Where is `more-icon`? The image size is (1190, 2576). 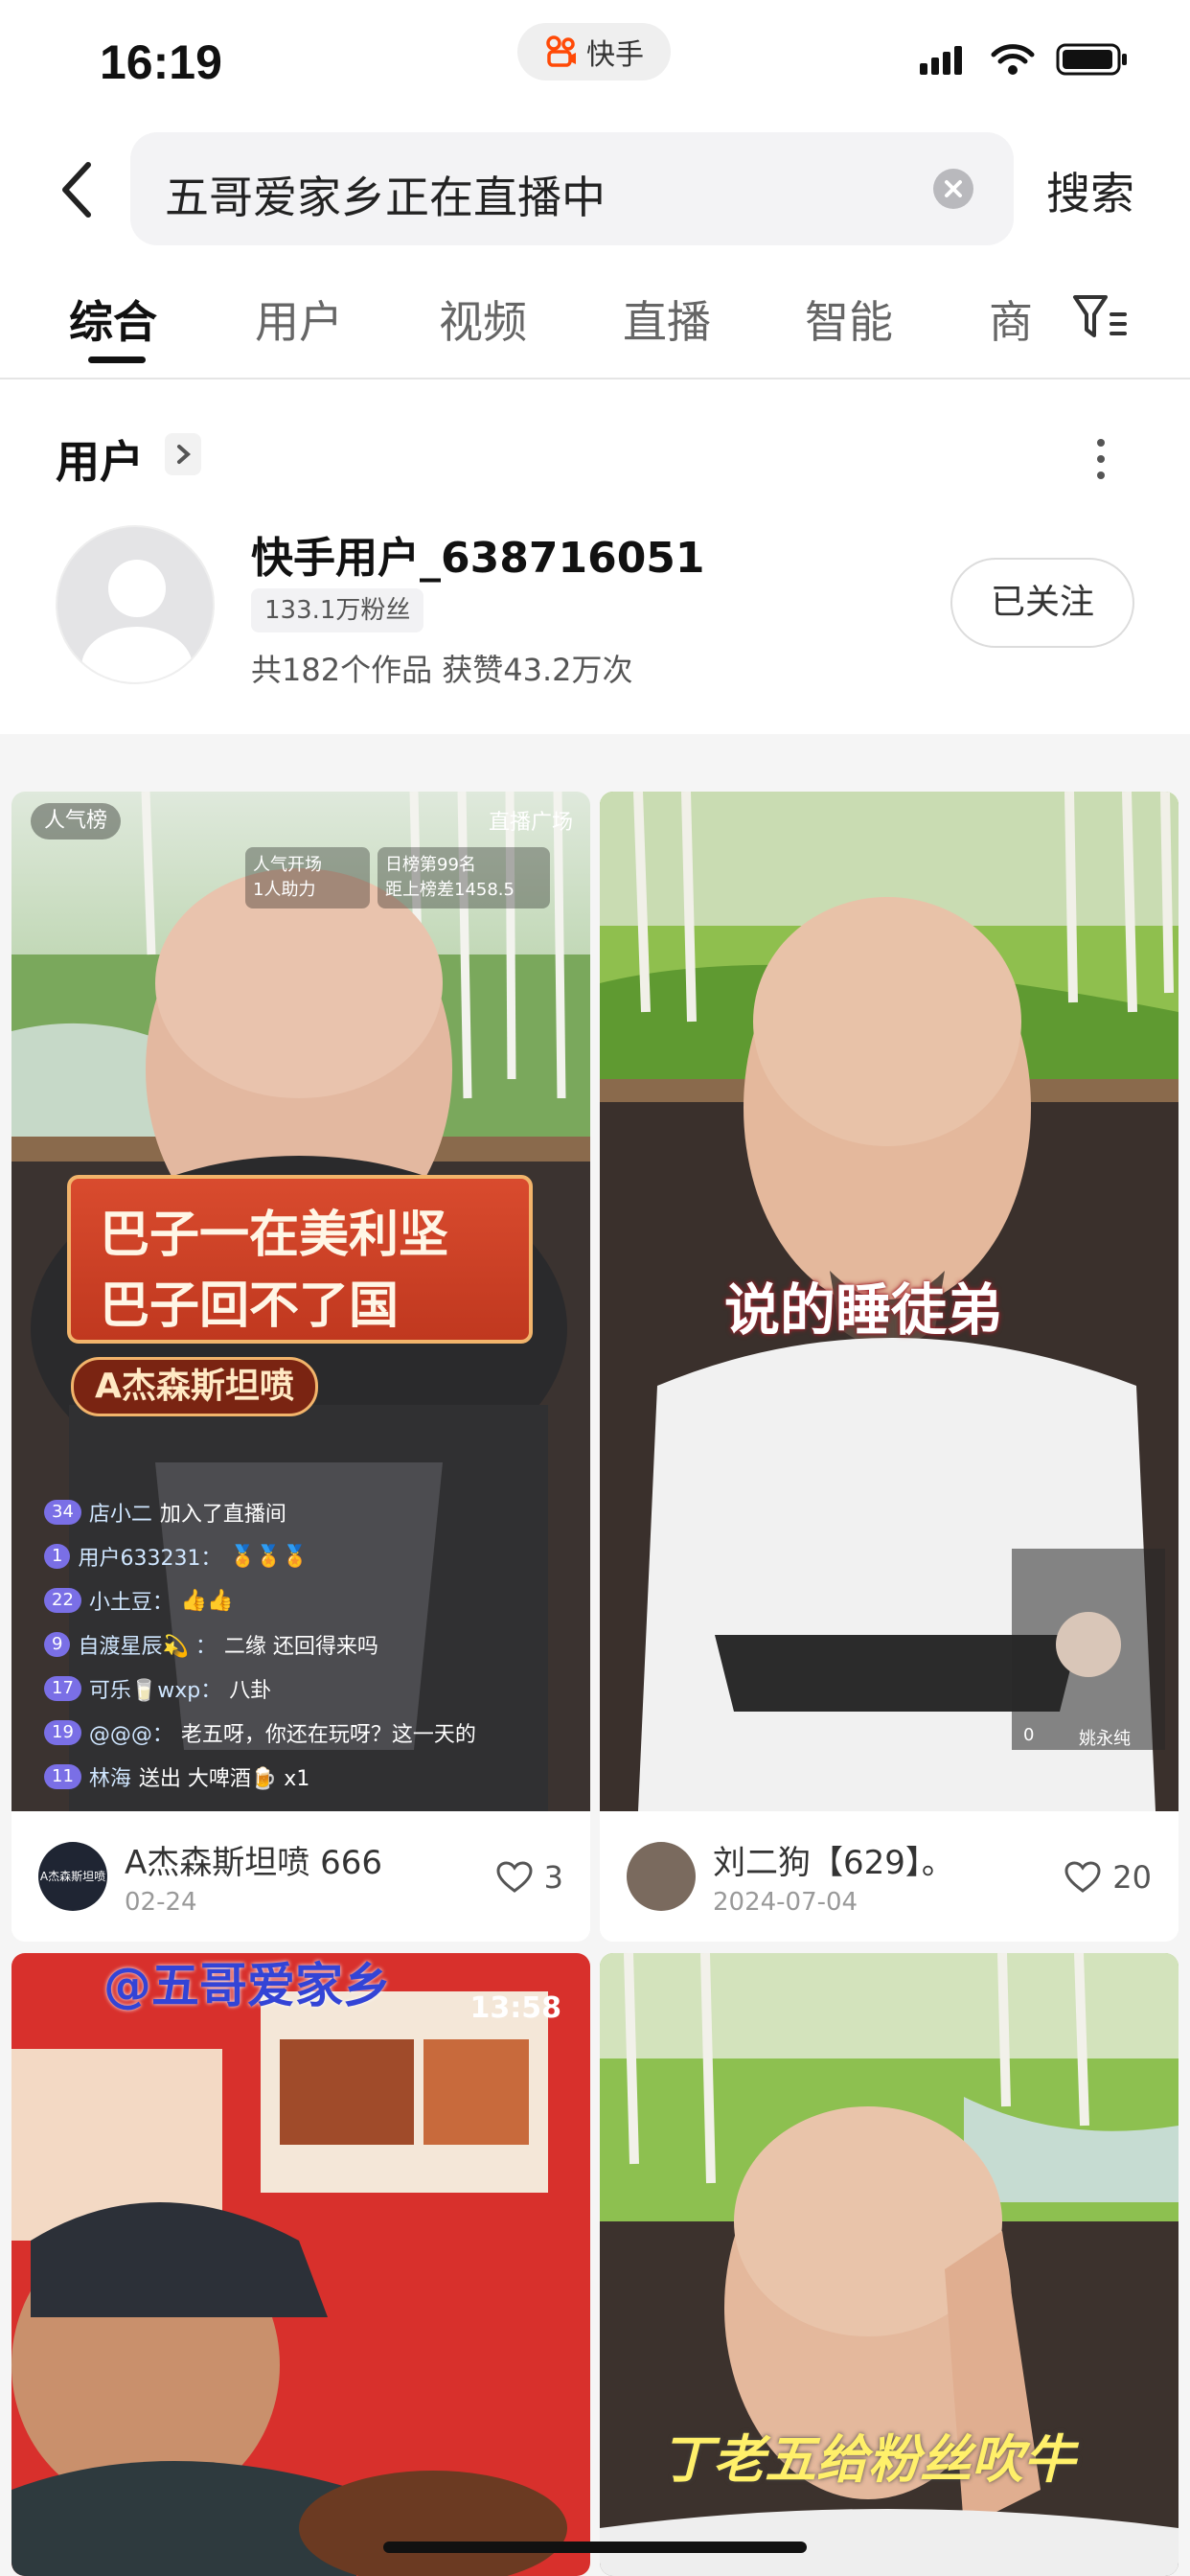 more-icon is located at coordinates (1101, 459).